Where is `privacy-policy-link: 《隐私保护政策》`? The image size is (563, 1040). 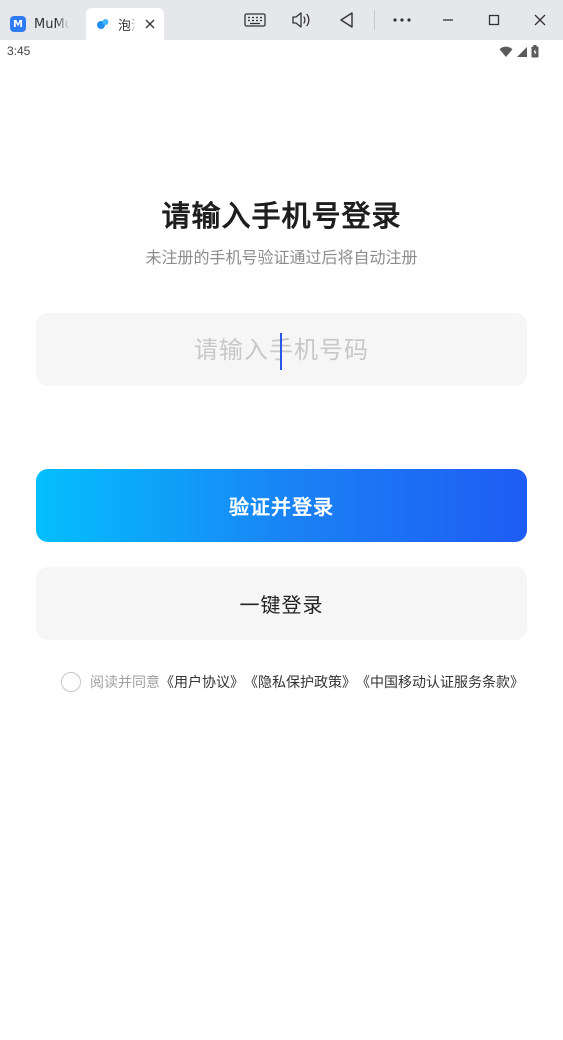 privacy-policy-link: 《隐私保护政策》 is located at coordinates (300, 682).